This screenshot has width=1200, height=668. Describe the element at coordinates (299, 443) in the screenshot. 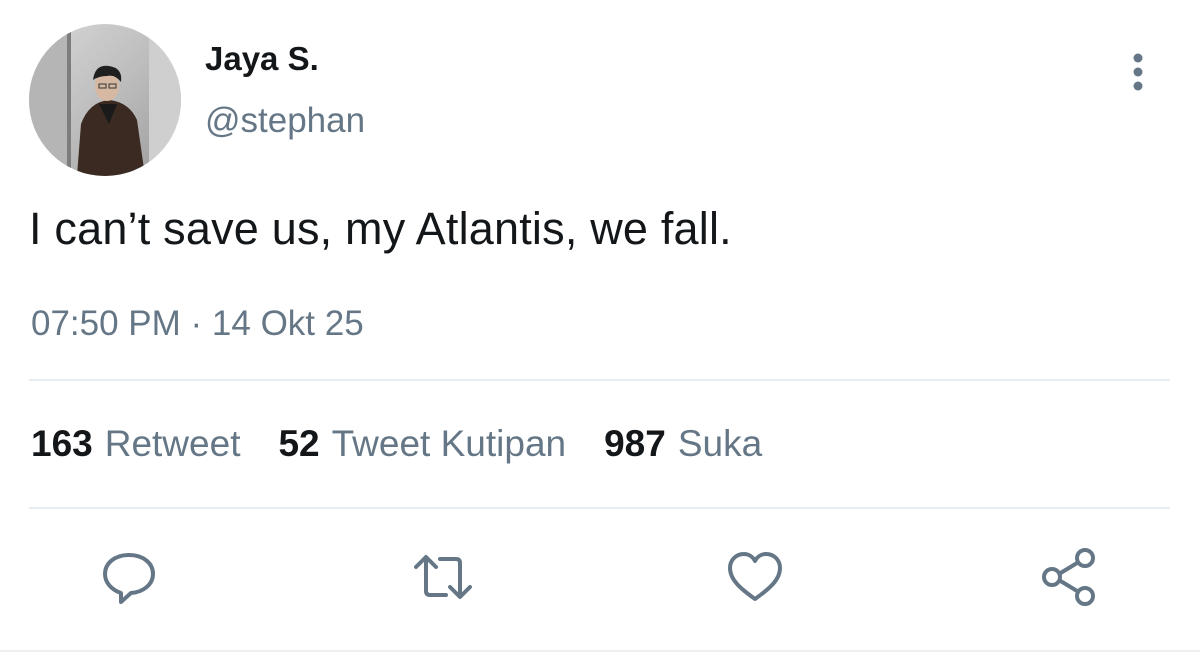

I see `quote-tweet-count: 52` at that location.